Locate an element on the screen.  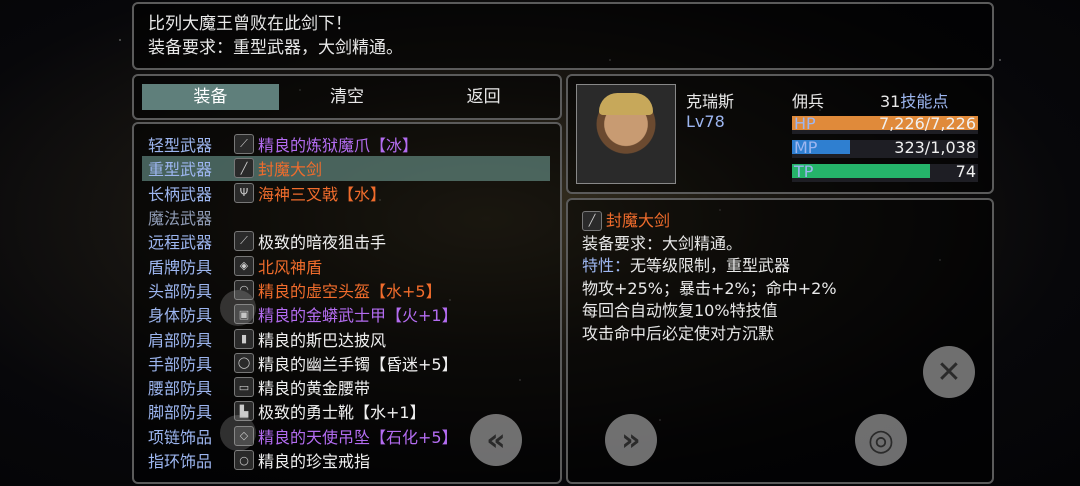
equipment-row: 轻型武器 ⟋ 精良的炼狱魔爪【冰】 is located at coordinates (347, 144).